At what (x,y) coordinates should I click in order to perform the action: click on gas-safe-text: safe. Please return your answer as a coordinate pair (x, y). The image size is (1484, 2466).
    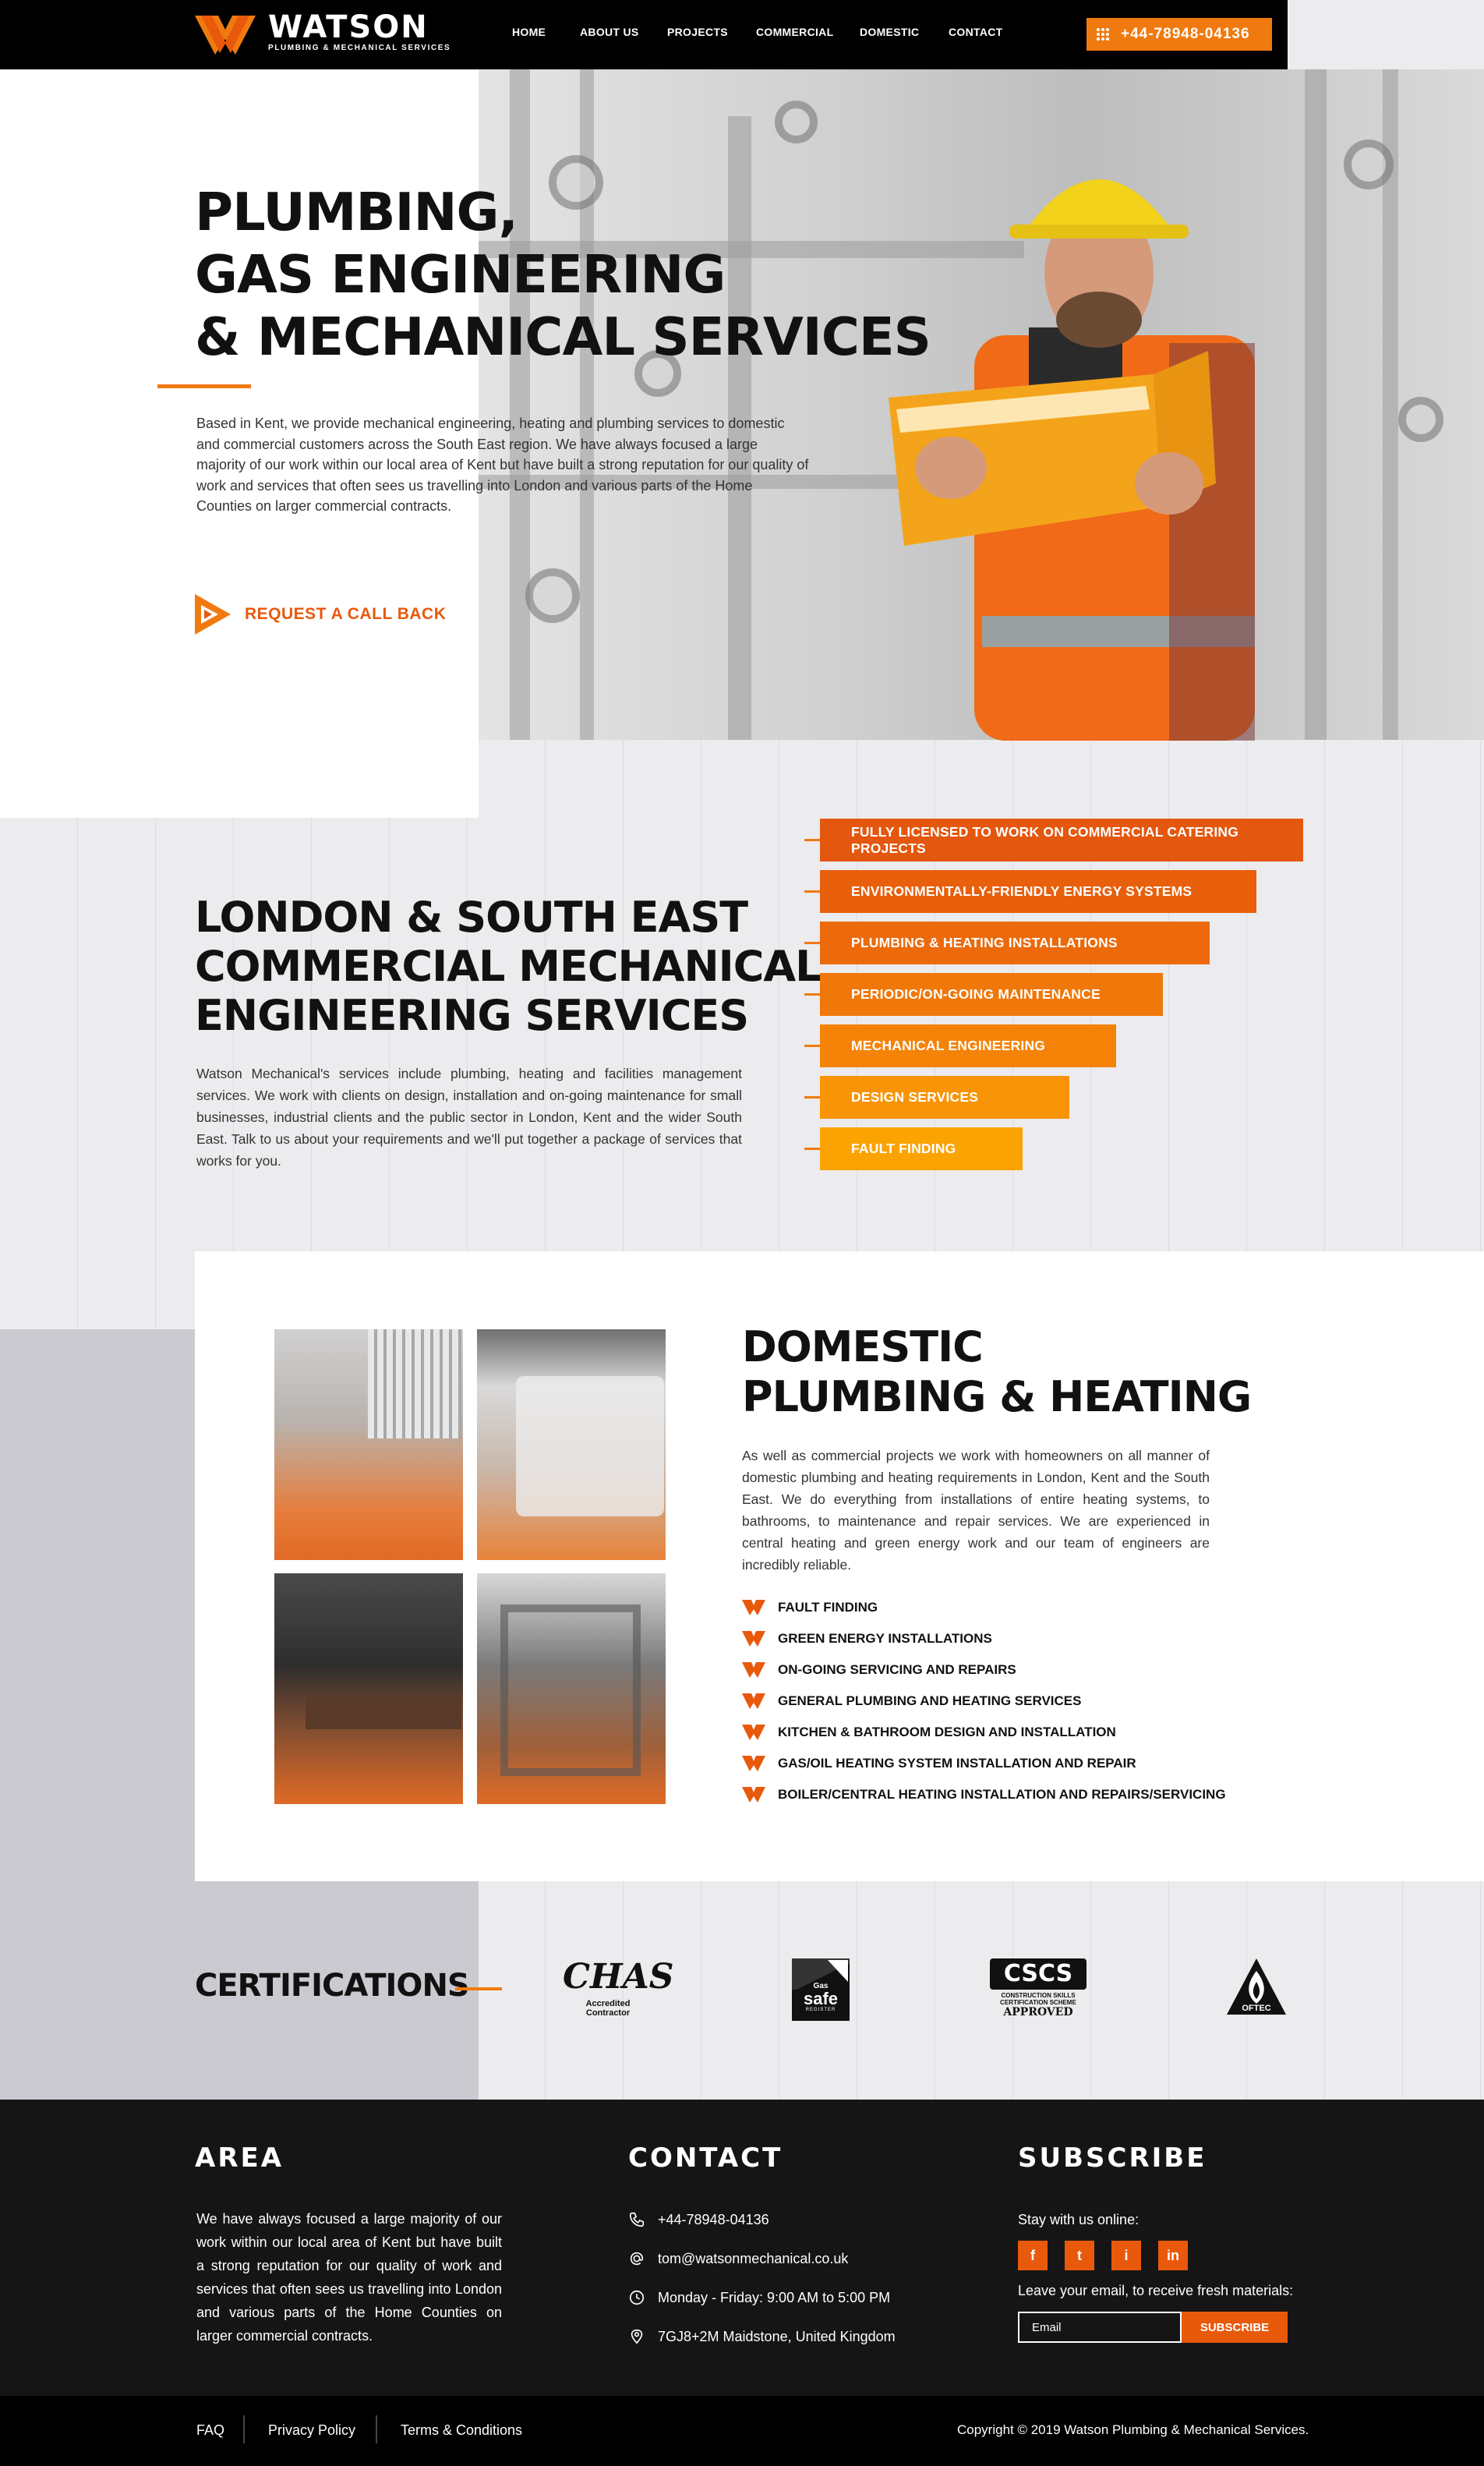
    Looking at the image, I should click on (821, 1998).